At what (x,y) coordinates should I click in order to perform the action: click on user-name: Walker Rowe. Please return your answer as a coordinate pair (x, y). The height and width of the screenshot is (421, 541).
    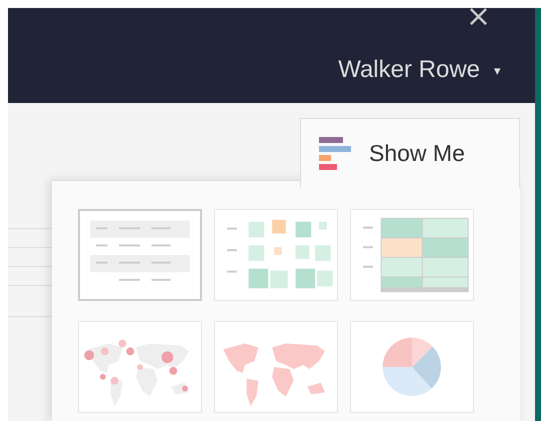
    Looking at the image, I should click on (409, 70).